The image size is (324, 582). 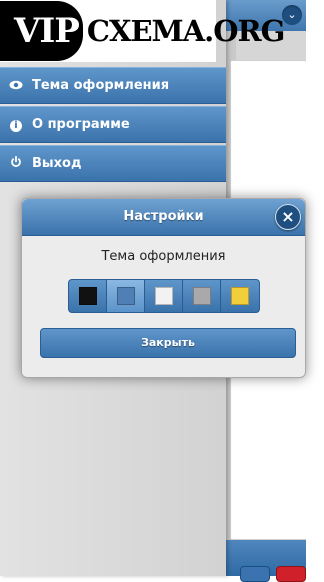 I want to click on sidebar-item-exit: Выход, so click(x=113, y=163).